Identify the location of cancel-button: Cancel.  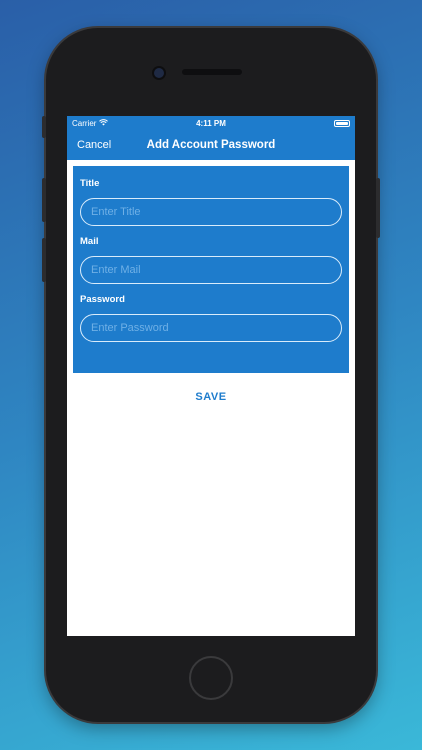
(94, 145).